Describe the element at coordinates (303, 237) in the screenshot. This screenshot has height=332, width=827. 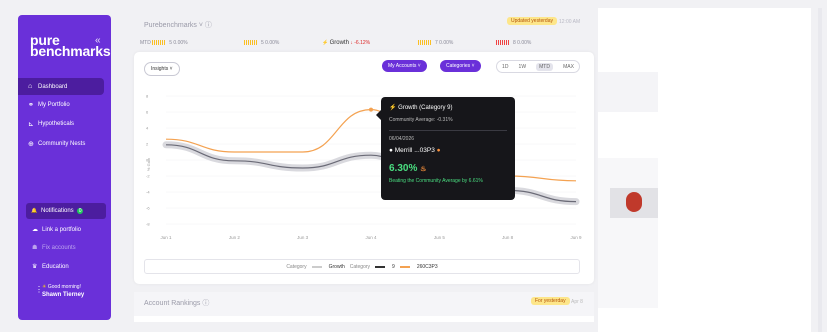
I see `x-tick-label: Jun 3` at that location.